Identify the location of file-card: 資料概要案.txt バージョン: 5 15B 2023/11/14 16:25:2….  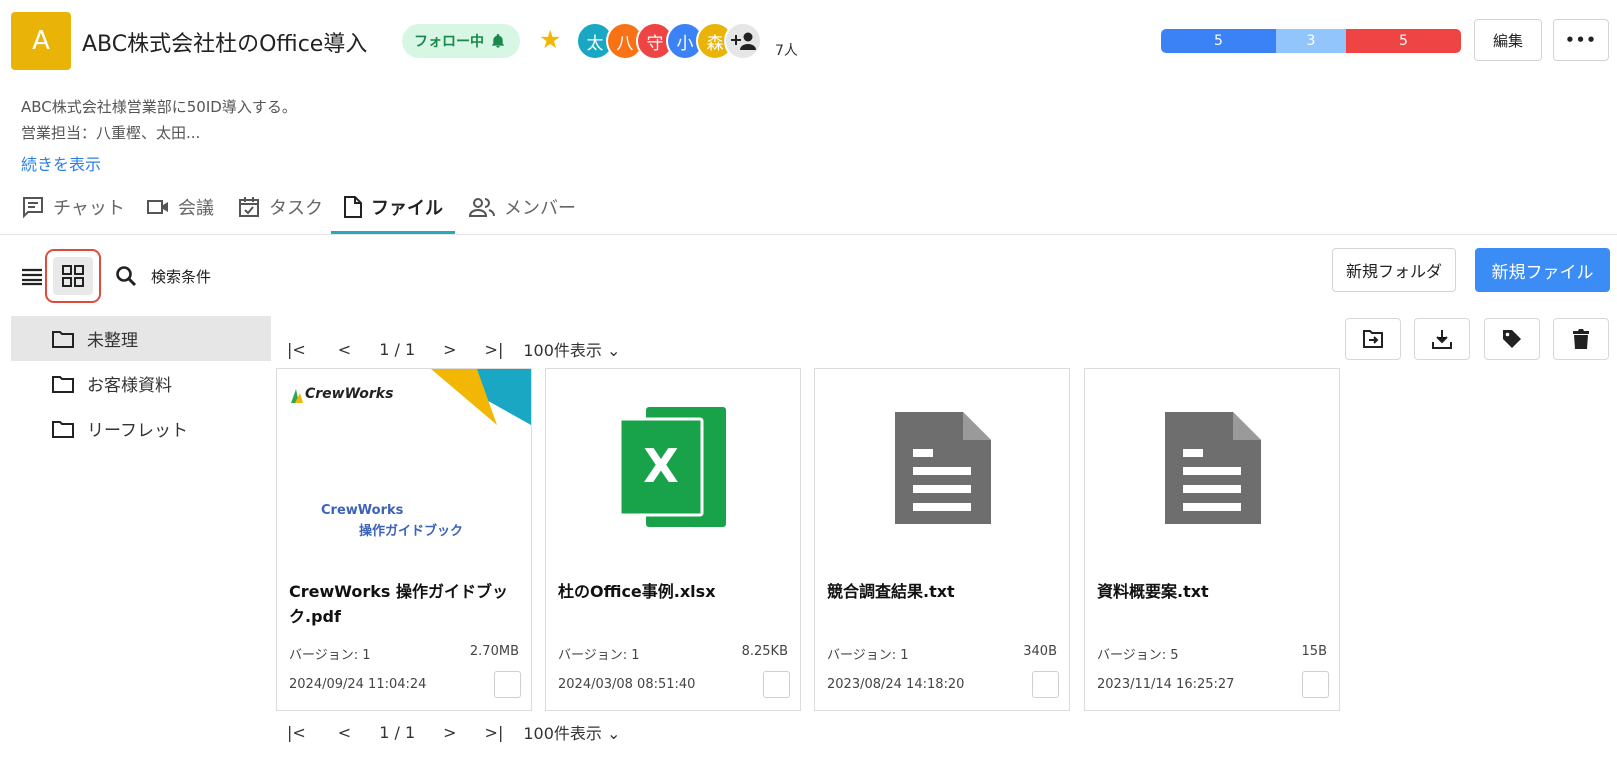
(1212, 539).